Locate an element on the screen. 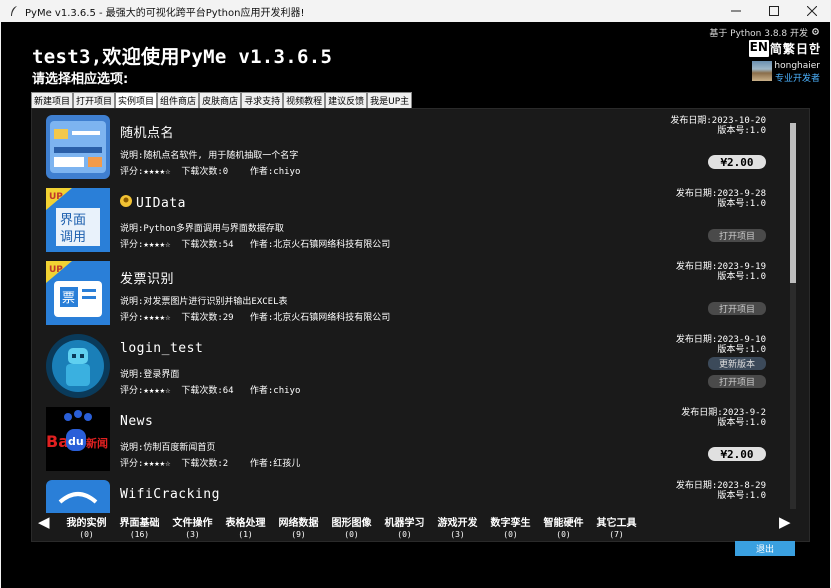 The width and height of the screenshot is (831, 588). tab-example-projects: 实例项目 is located at coordinates (136, 100).